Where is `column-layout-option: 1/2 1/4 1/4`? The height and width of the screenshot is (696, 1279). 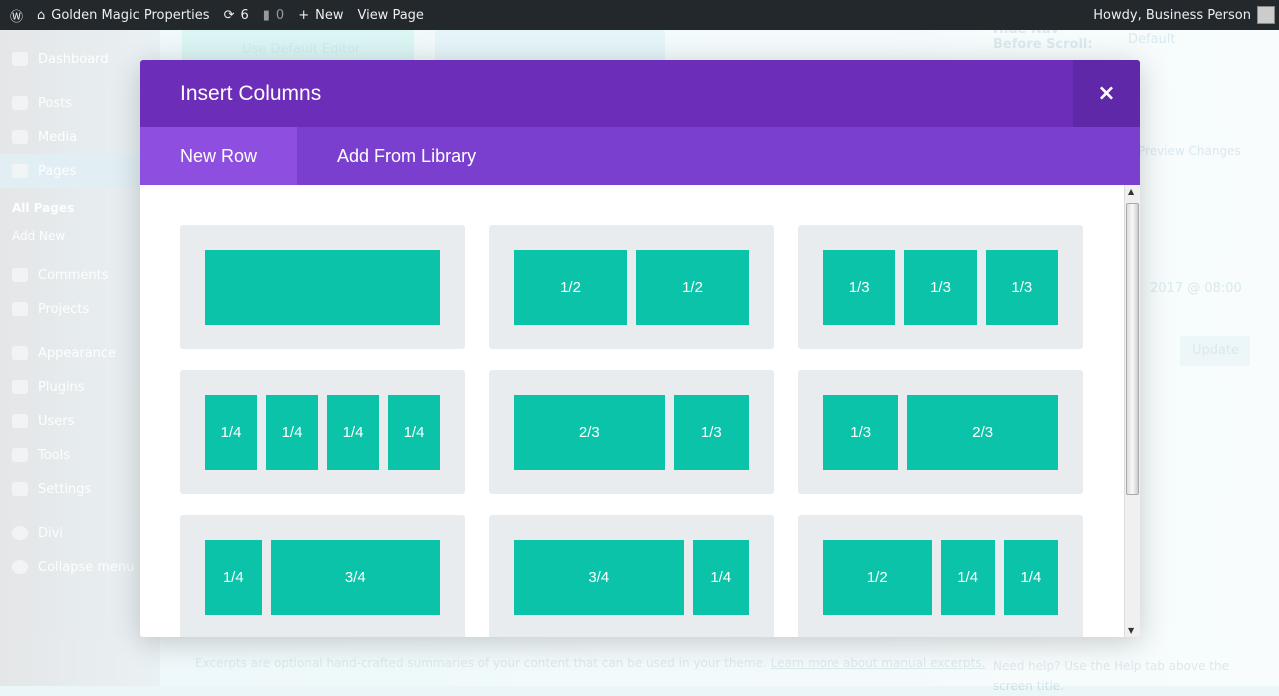 column-layout-option: 1/2 1/4 1/4 is located at coordinates (940, 576).